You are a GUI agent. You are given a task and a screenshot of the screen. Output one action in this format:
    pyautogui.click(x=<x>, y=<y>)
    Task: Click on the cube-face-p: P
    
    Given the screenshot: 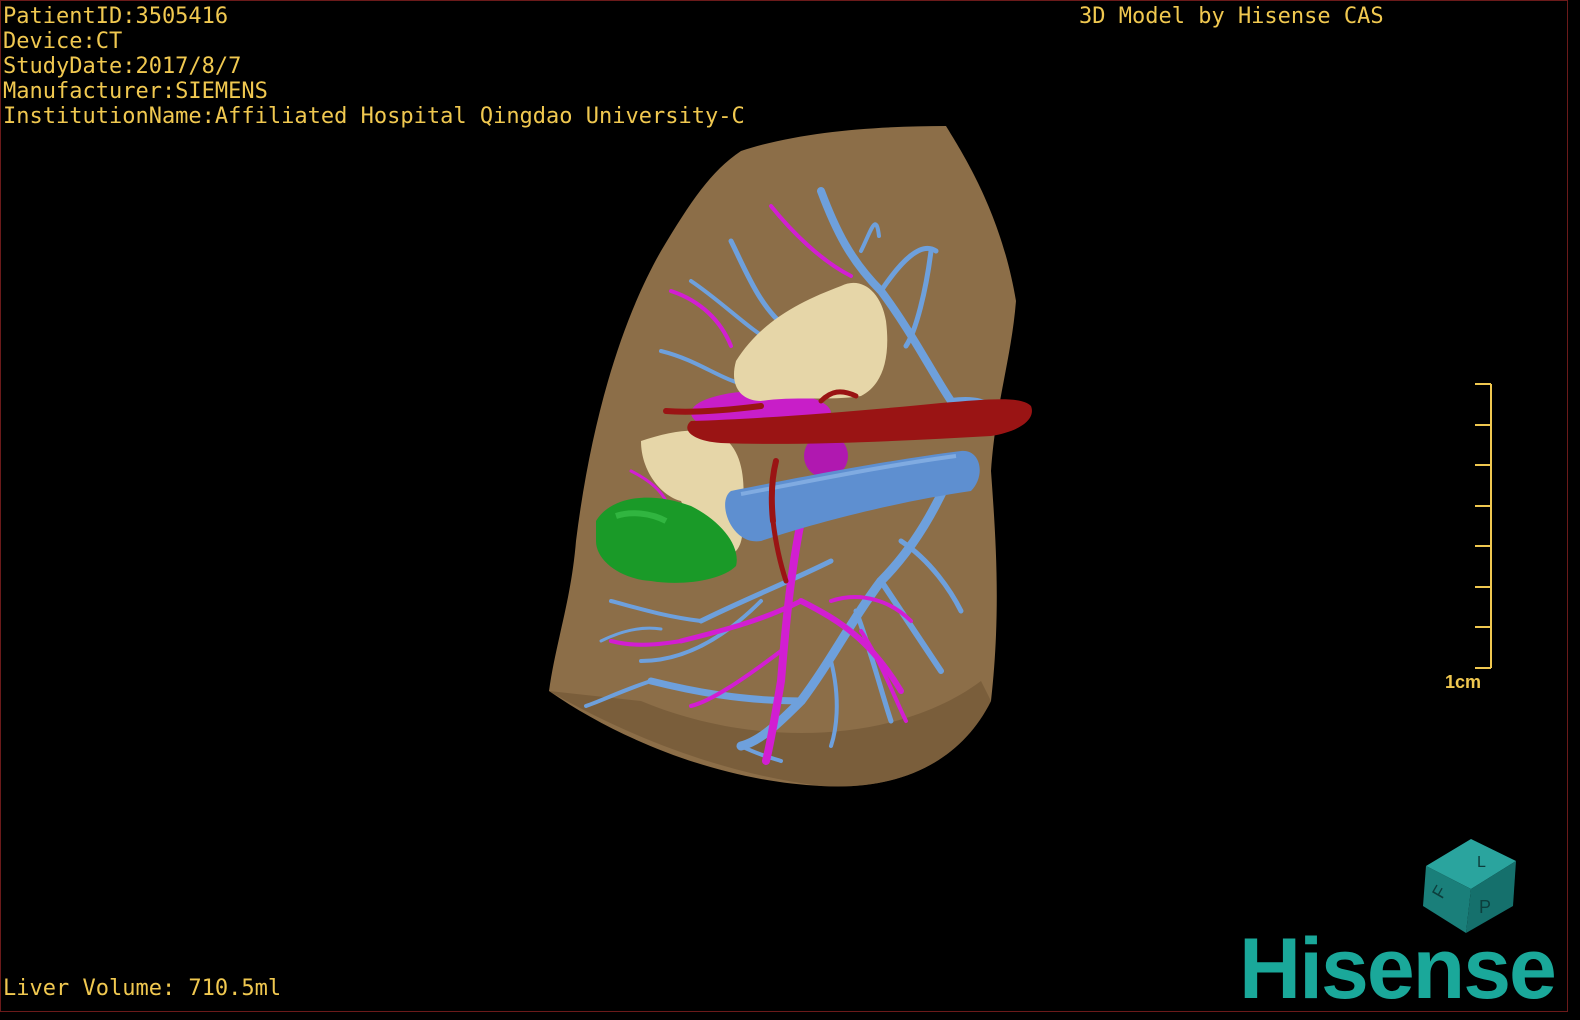 What is the action you would take?
    pyautogui.click(x=1485, y=907)
    